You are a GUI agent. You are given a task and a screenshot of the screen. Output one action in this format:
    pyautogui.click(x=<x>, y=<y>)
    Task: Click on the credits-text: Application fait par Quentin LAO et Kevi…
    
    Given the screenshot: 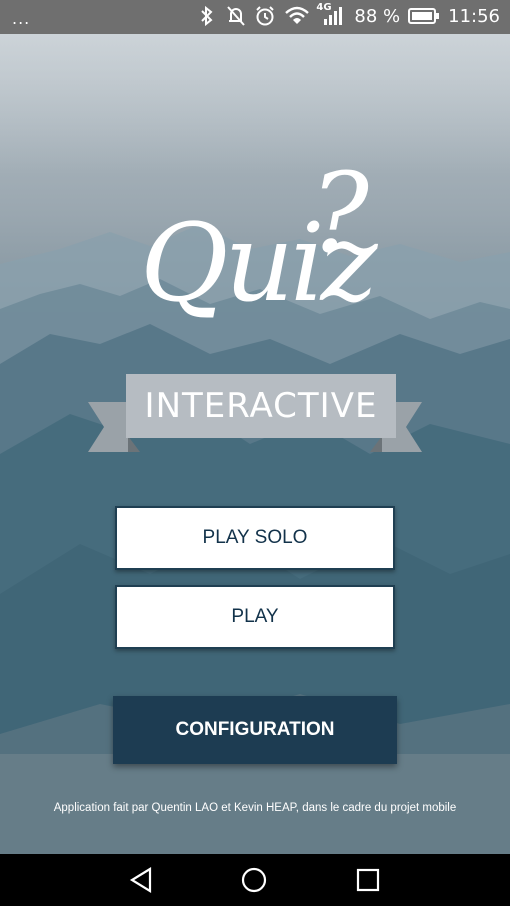 What is the action you would take?
    pyautogui.click(x=255, y=808)
    